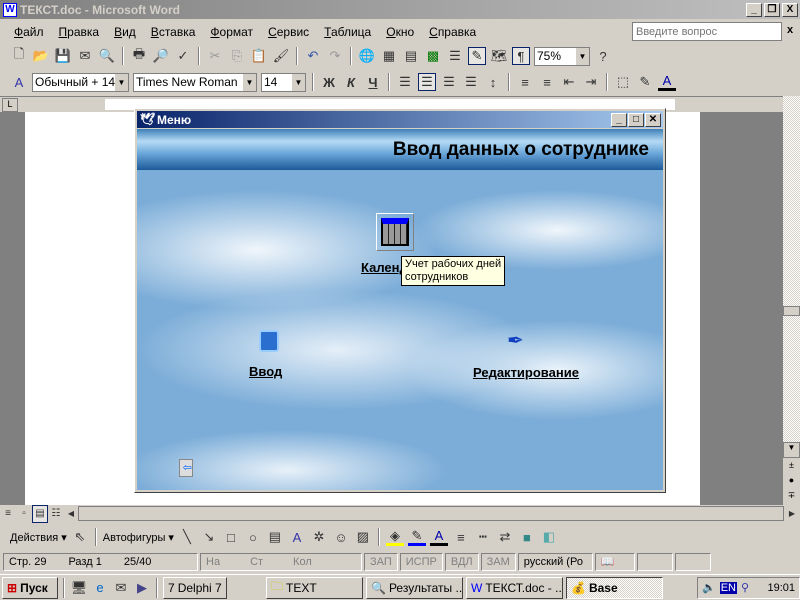 This screenshot has width=800, height=600. What do you see at coordinates (614, 561) in the screenshot?
I see `spelling-status-icon: 📖` at bounding box center [614, 561].